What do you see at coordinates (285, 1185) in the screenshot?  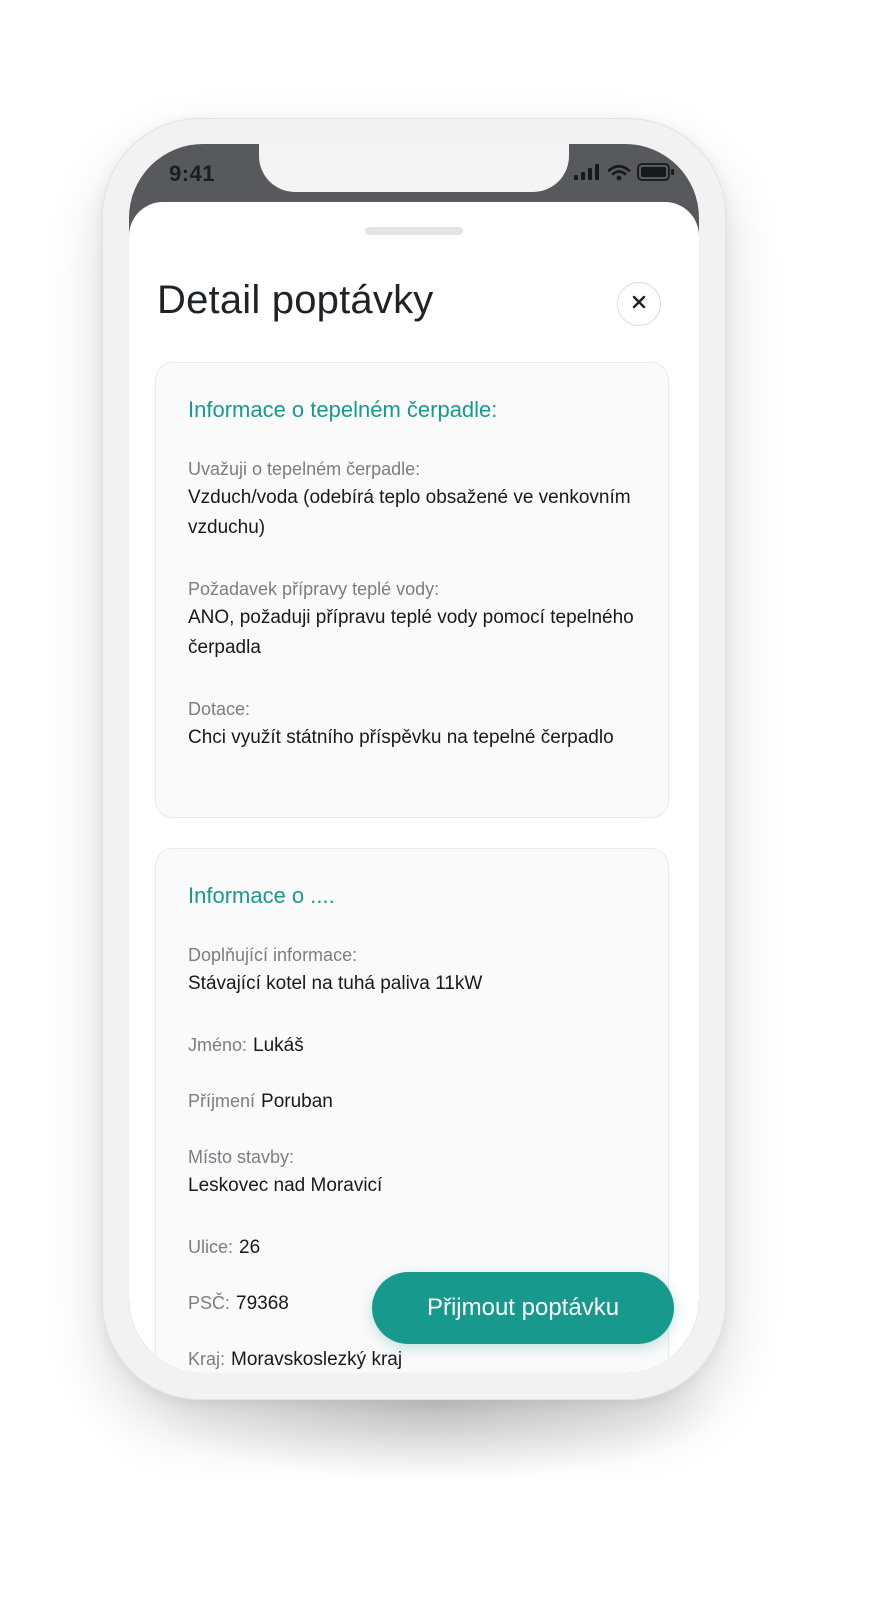 I see `field-value: Leskovec nad Moravicí` at bounding box center [285, 1185].